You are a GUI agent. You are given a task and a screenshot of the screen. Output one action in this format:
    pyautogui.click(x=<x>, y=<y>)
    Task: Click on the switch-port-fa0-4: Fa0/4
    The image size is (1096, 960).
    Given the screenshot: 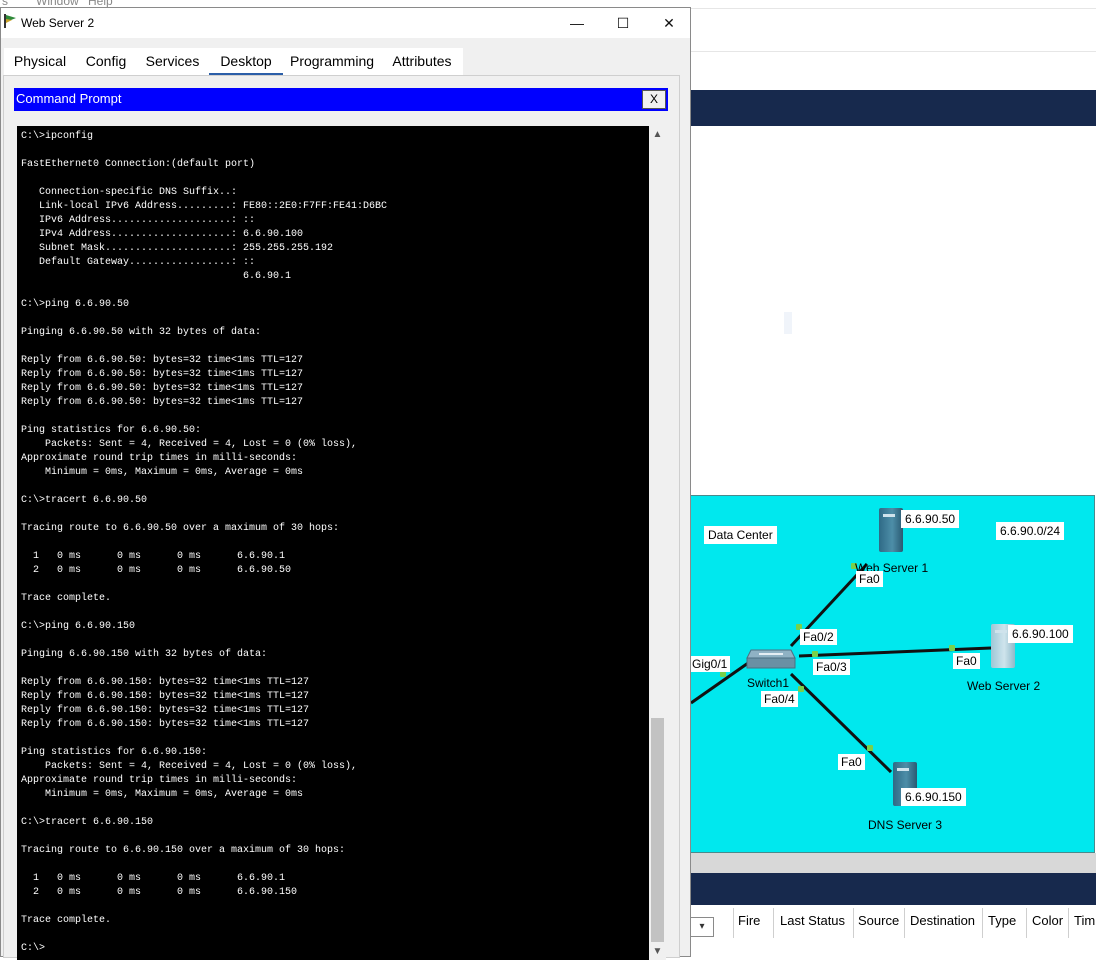 What is the action you would take?
    pyautogui.click(x=779, y=699)
    